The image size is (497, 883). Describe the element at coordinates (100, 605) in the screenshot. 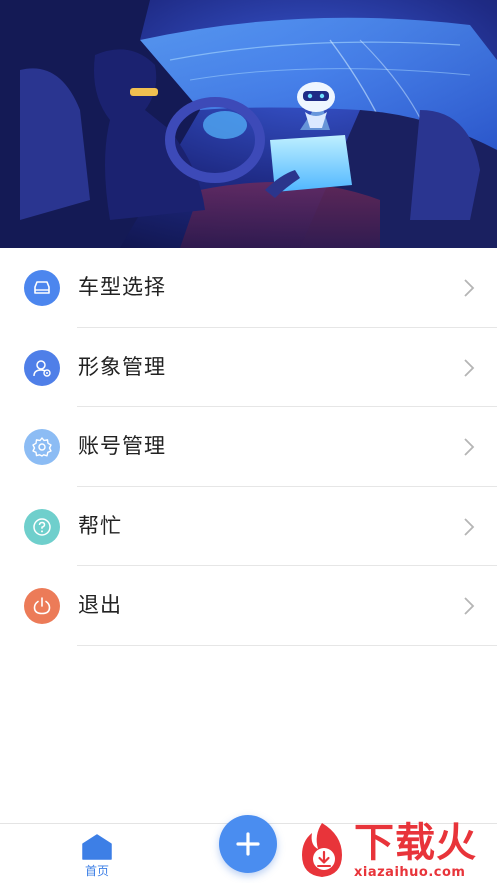

I see `menu-item-label: 退出` at that location.